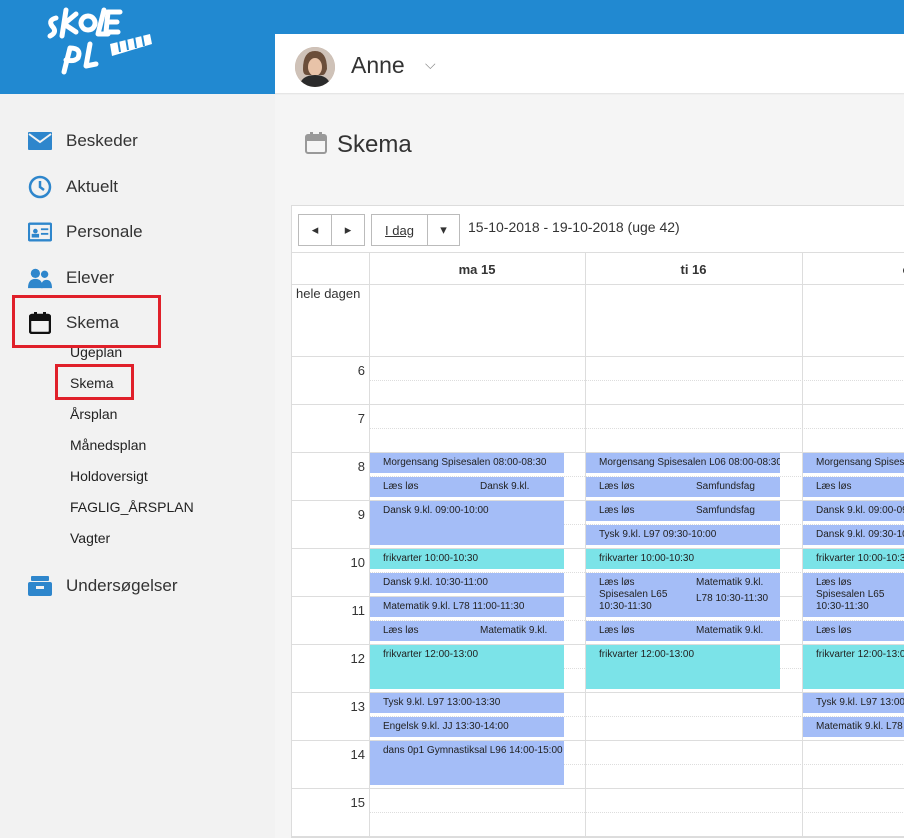 The height and width of the screenshot is (838, 904). I want to click on chevron-down-icon: ⌵, so click(430, 64).